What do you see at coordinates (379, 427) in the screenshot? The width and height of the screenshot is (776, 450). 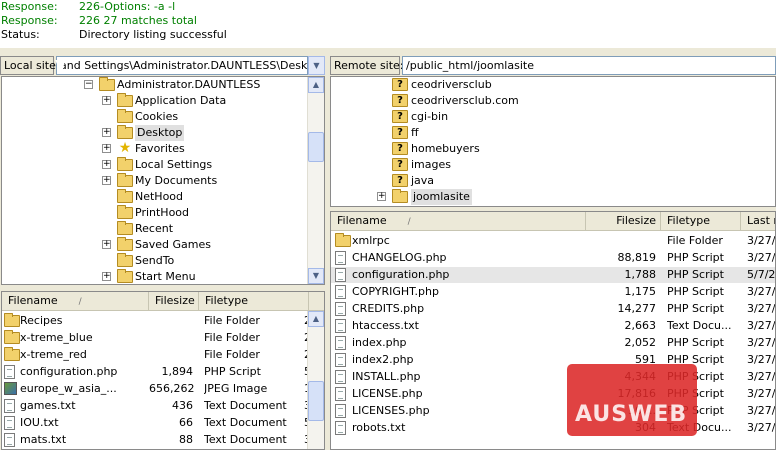 I see `file-name: robots.txt` at bounding box center [379, 427].